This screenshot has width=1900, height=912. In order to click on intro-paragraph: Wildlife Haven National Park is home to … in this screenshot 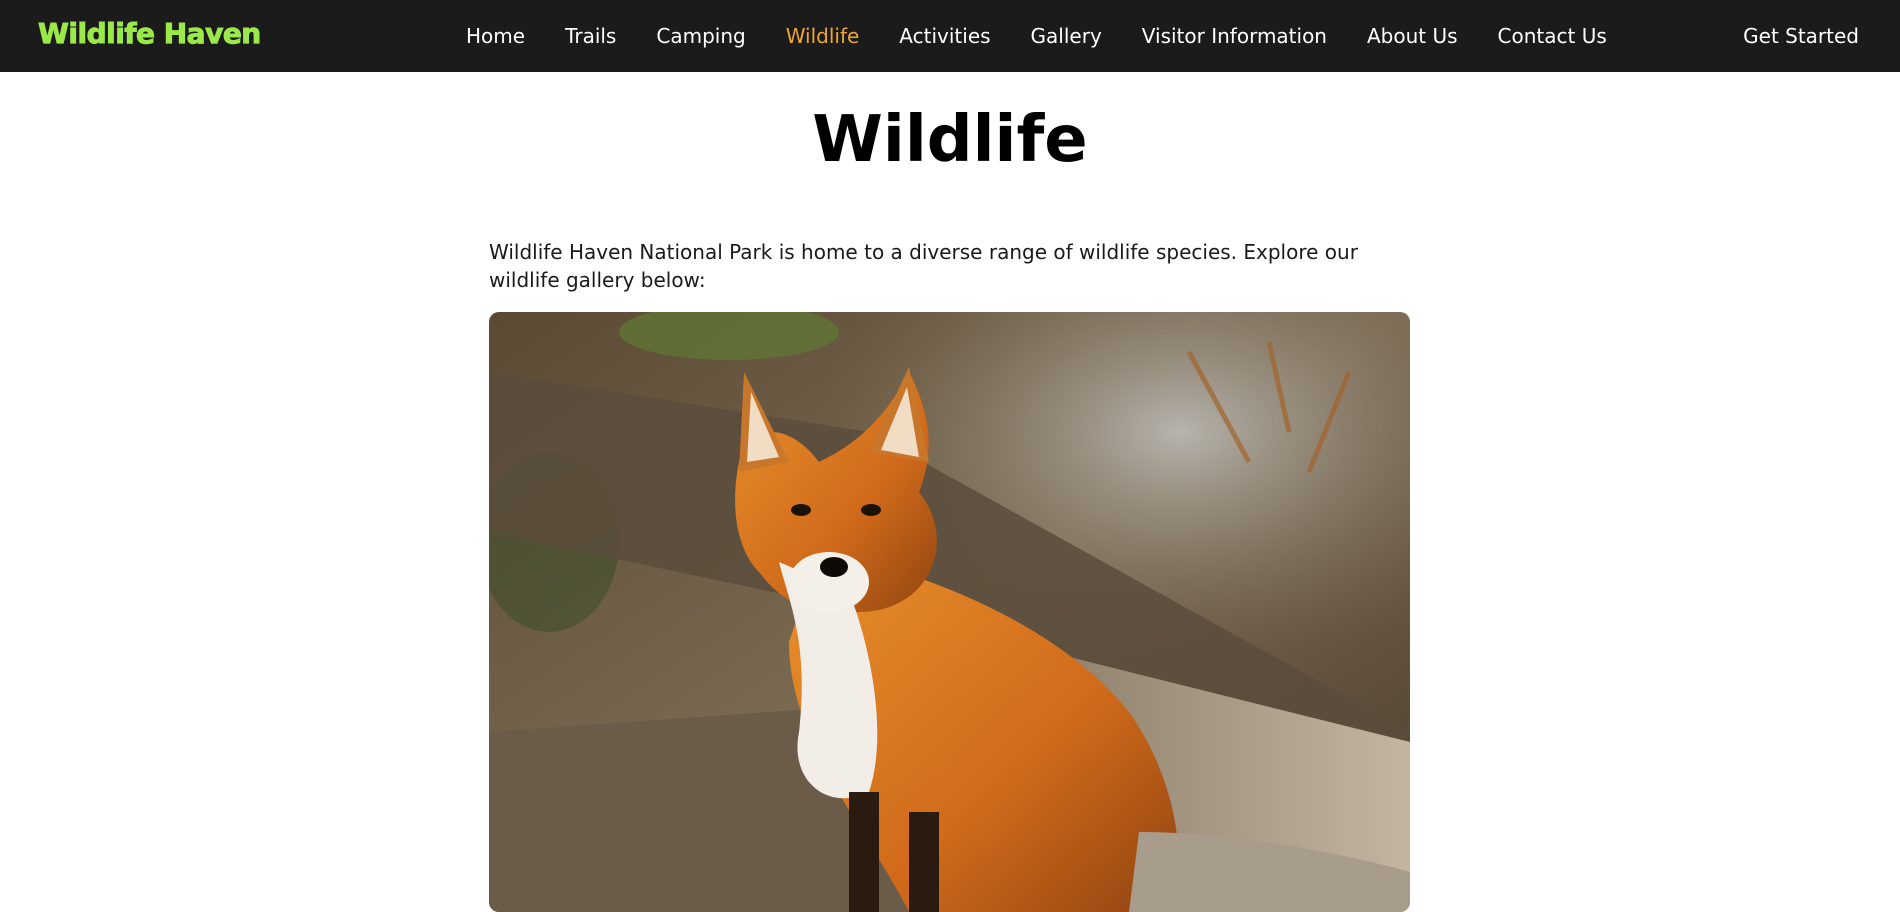, I will do `click(923, 266)`.